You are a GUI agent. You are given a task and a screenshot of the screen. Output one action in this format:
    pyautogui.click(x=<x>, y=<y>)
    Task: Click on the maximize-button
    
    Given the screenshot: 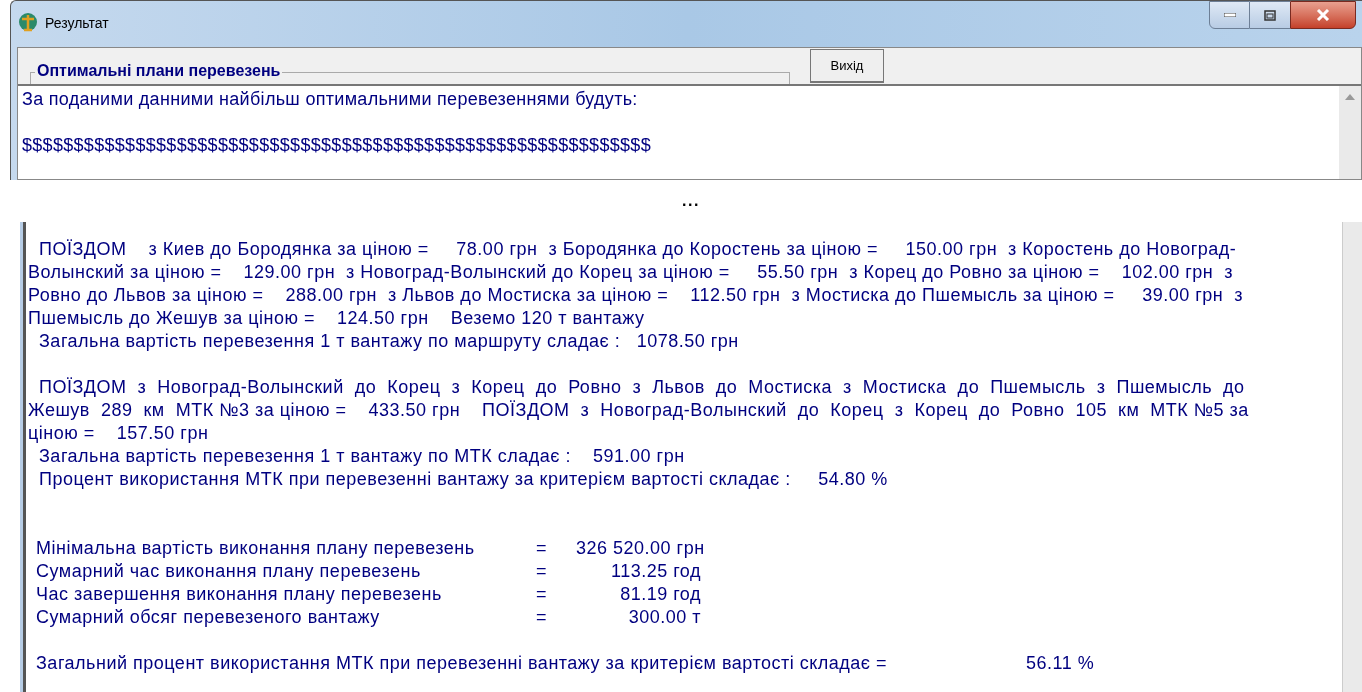 What is the action you would take?
    pyautogui.click(x=1270, y=15)
    